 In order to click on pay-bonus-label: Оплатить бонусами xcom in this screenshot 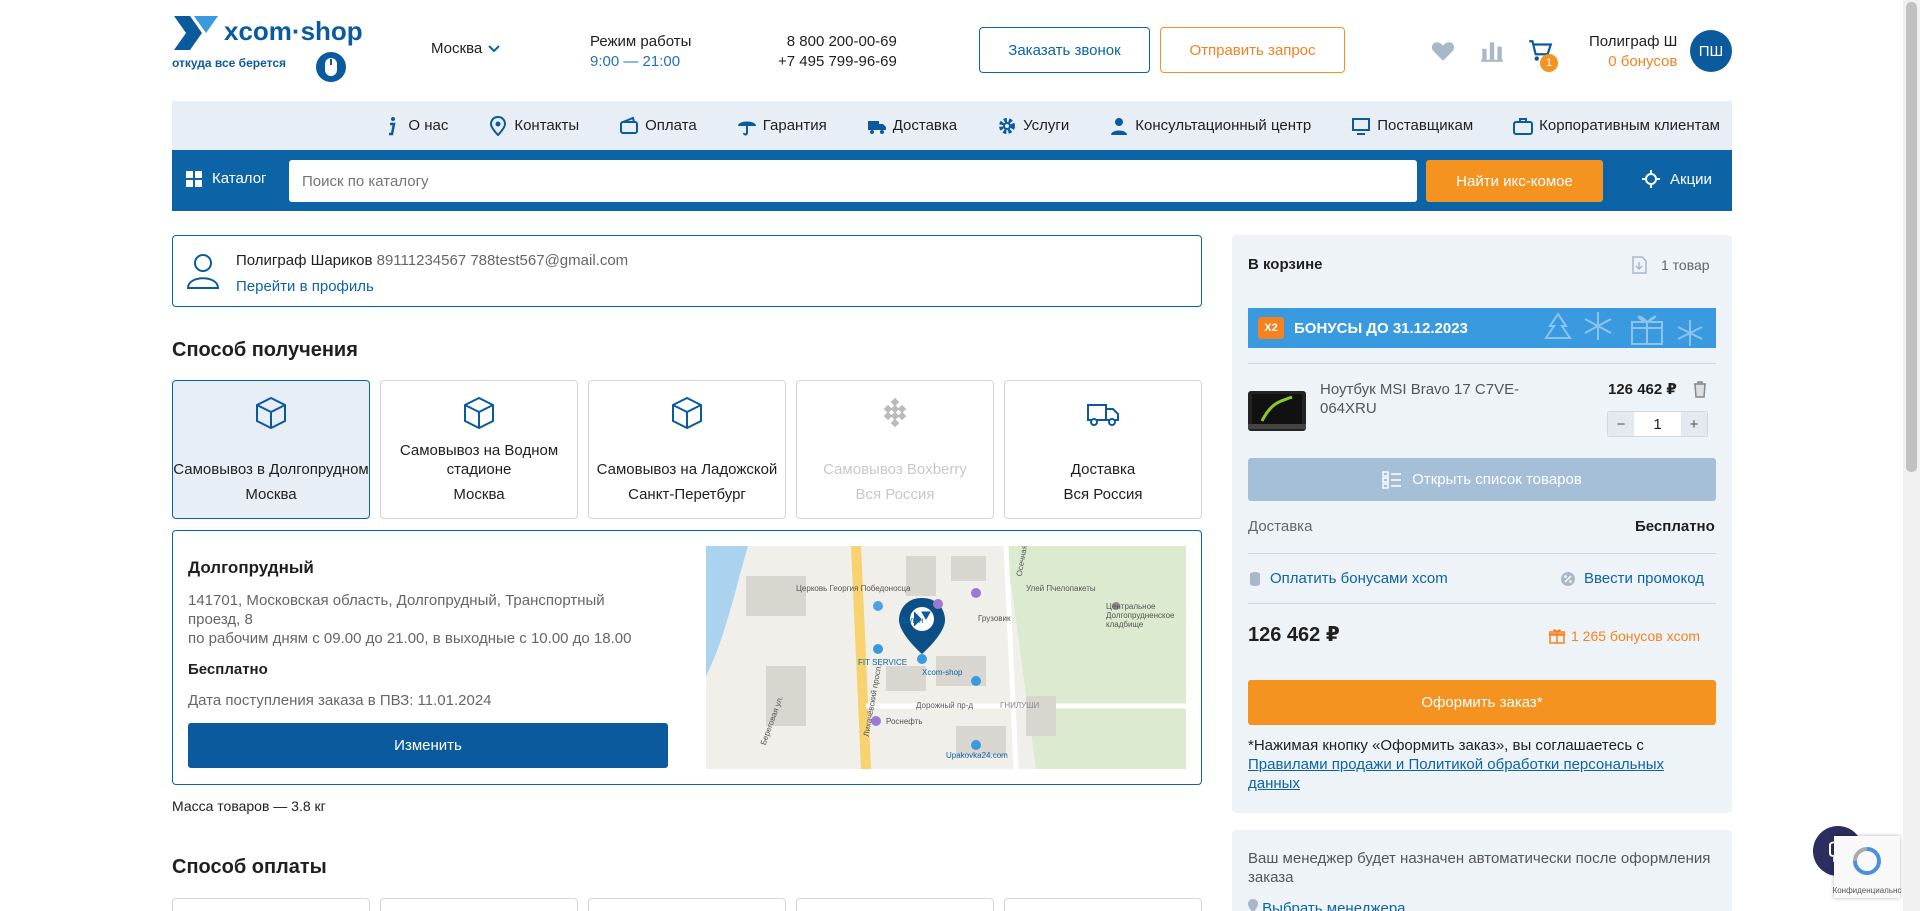, I will do `click(1359, 578)`.